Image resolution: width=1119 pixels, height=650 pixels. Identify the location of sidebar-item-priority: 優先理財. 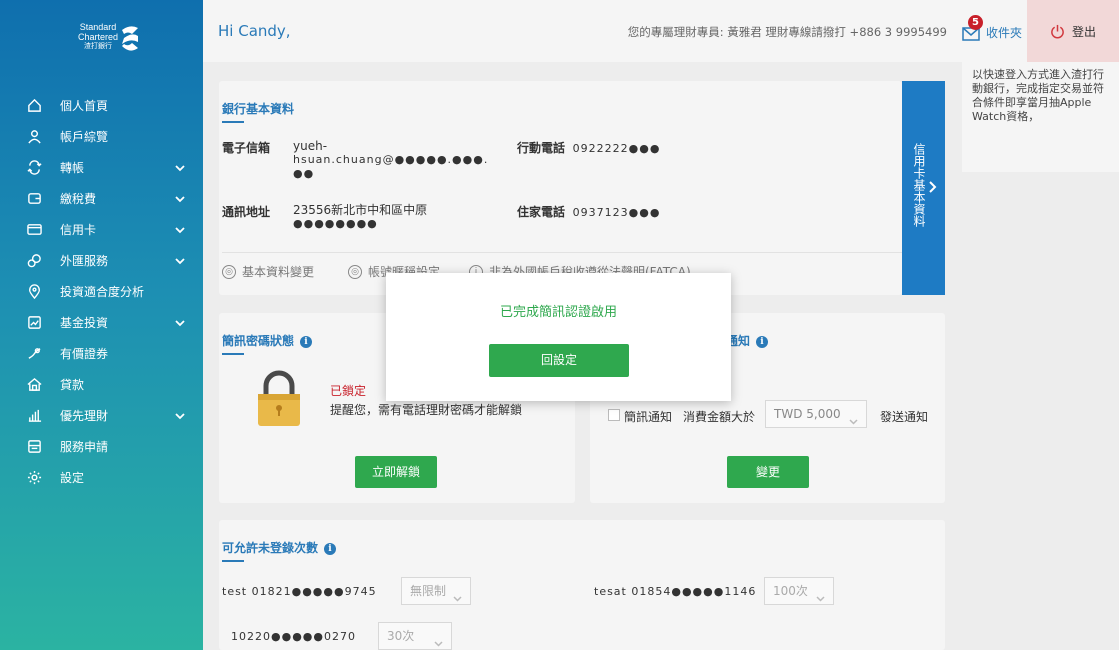
(101, 415).